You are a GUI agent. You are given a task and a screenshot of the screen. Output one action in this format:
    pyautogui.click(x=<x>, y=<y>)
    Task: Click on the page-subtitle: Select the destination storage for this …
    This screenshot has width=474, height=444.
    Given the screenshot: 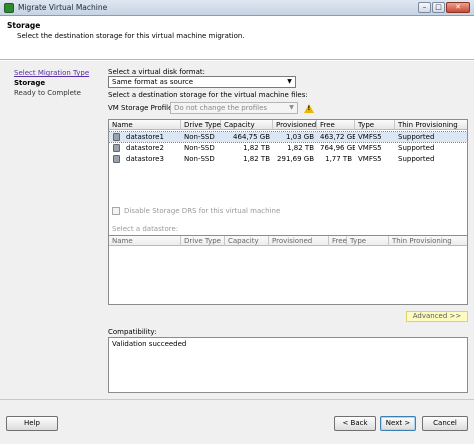 What is the action you would take?
    pyautogui.click(x=131, y=36)
    